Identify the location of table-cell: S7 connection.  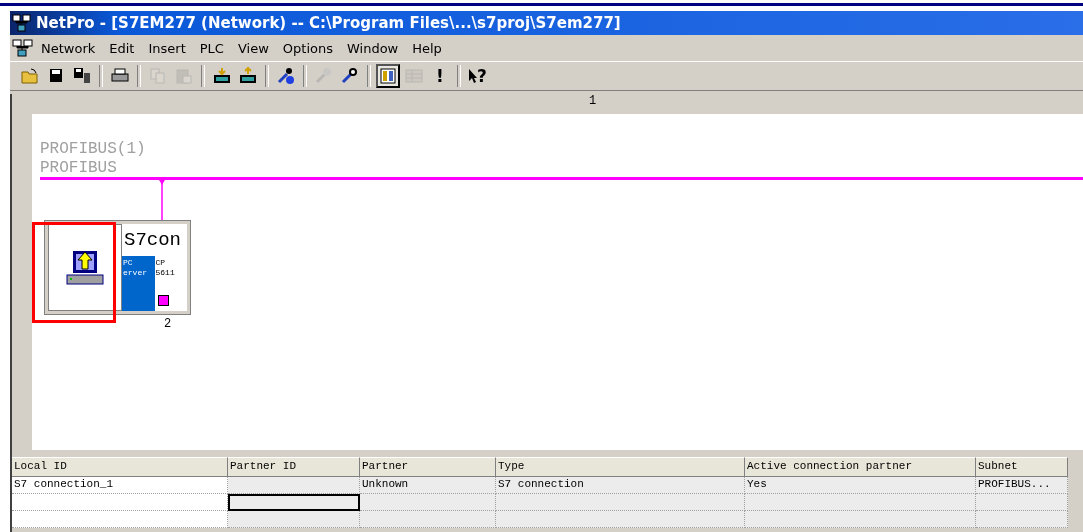
(620, 485).